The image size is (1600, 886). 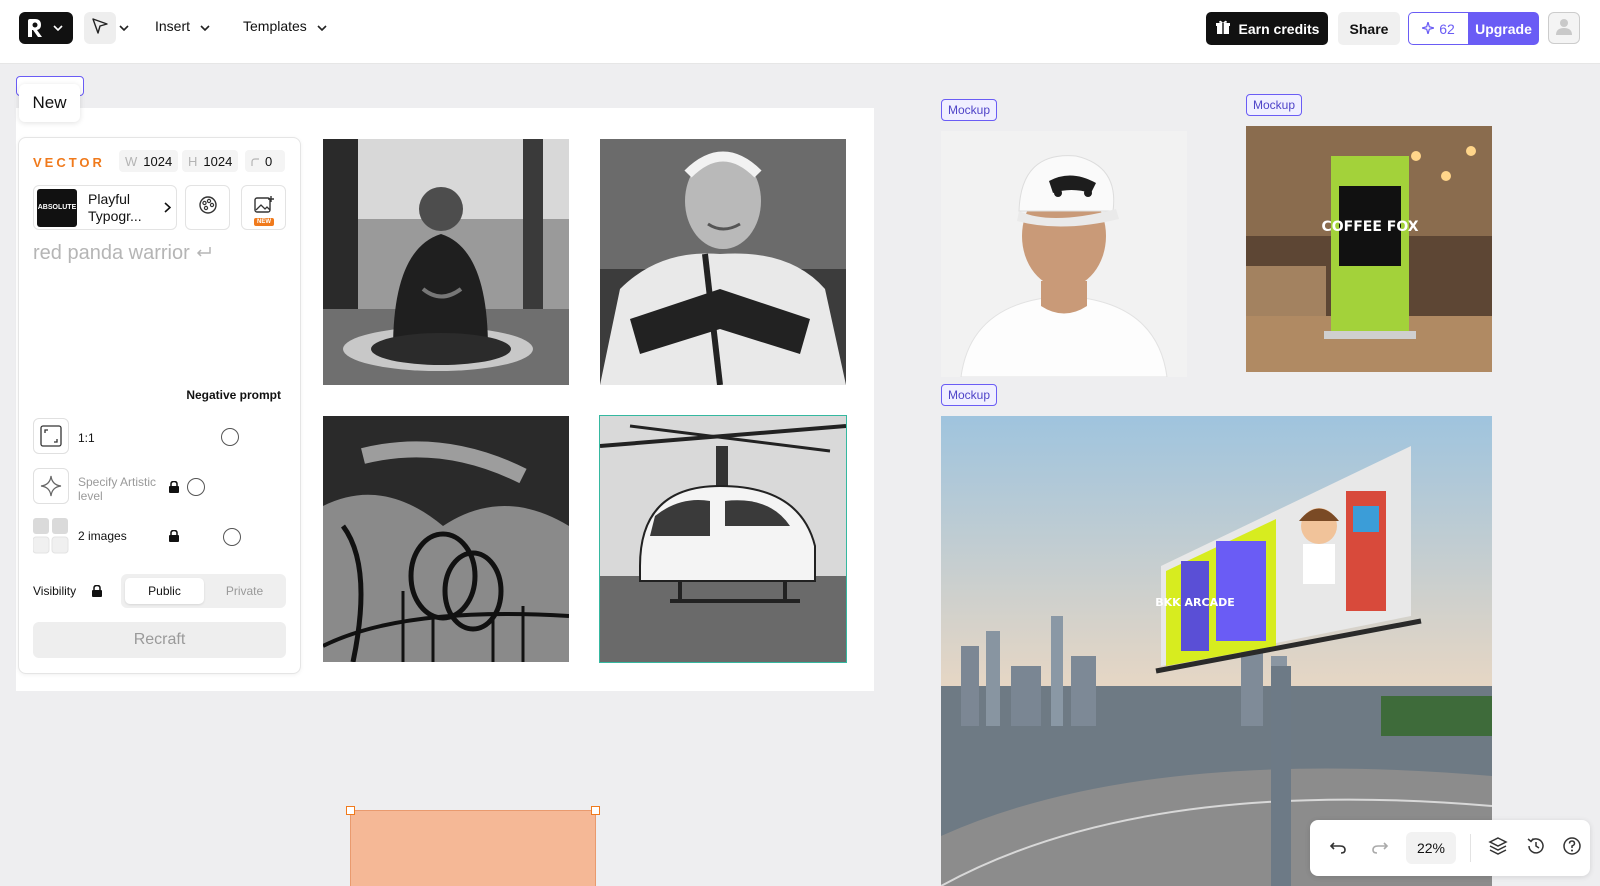 I want to click on redo-button, so click(x=1380, y=848).